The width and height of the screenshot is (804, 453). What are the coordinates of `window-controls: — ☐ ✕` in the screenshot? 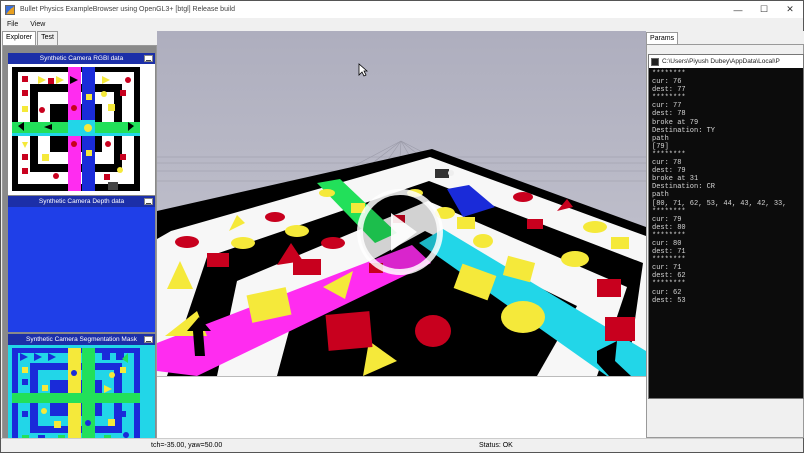 It's located at (764, 9).